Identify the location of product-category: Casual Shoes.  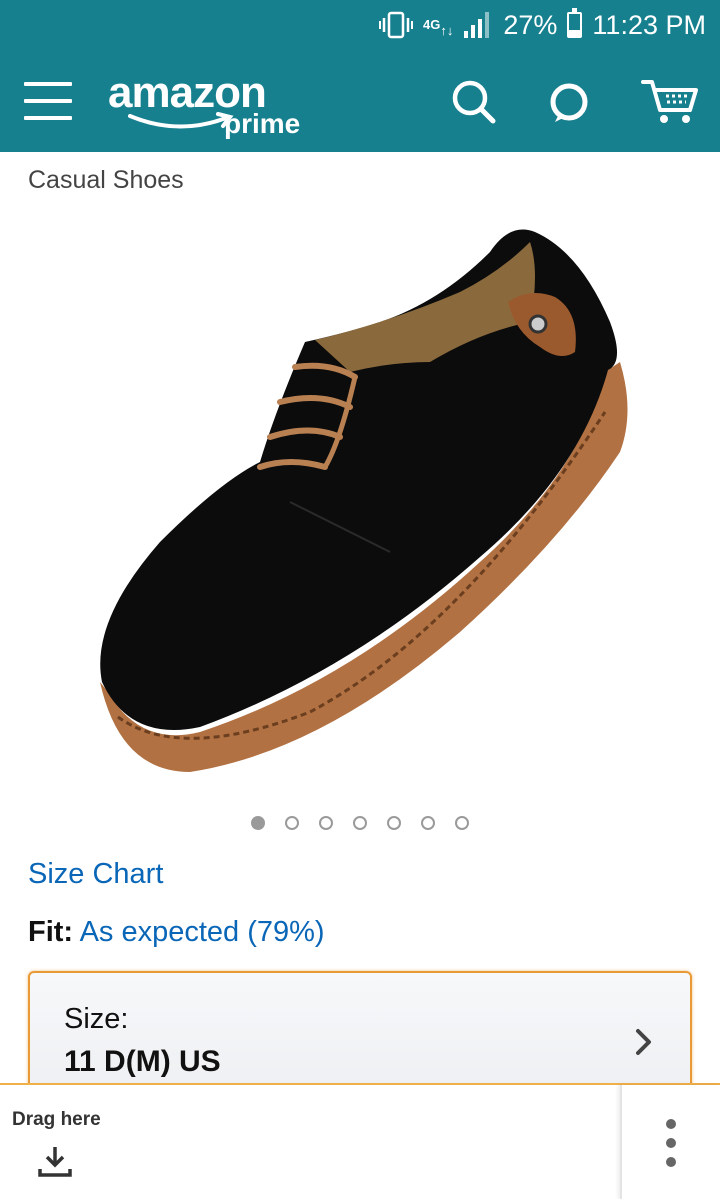
(106, 180).